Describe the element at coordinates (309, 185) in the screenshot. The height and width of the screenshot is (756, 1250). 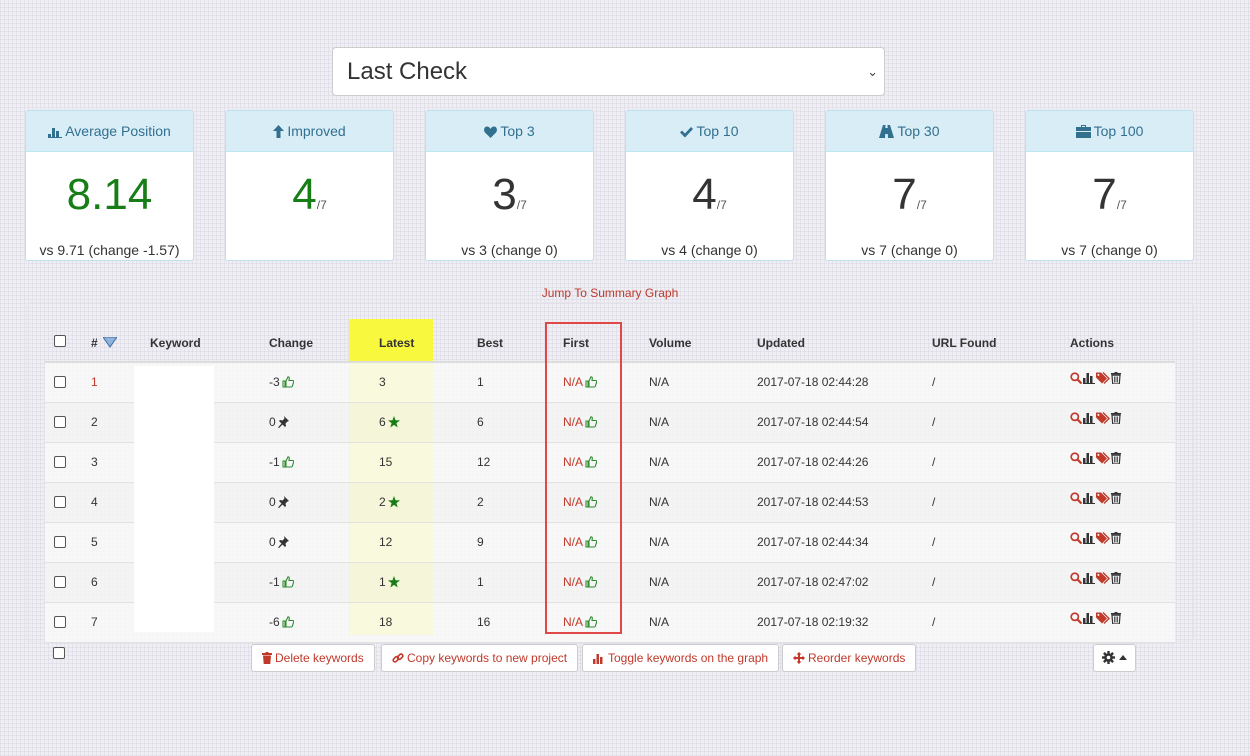
I see `card-improved: Improved 4/7` at that location.